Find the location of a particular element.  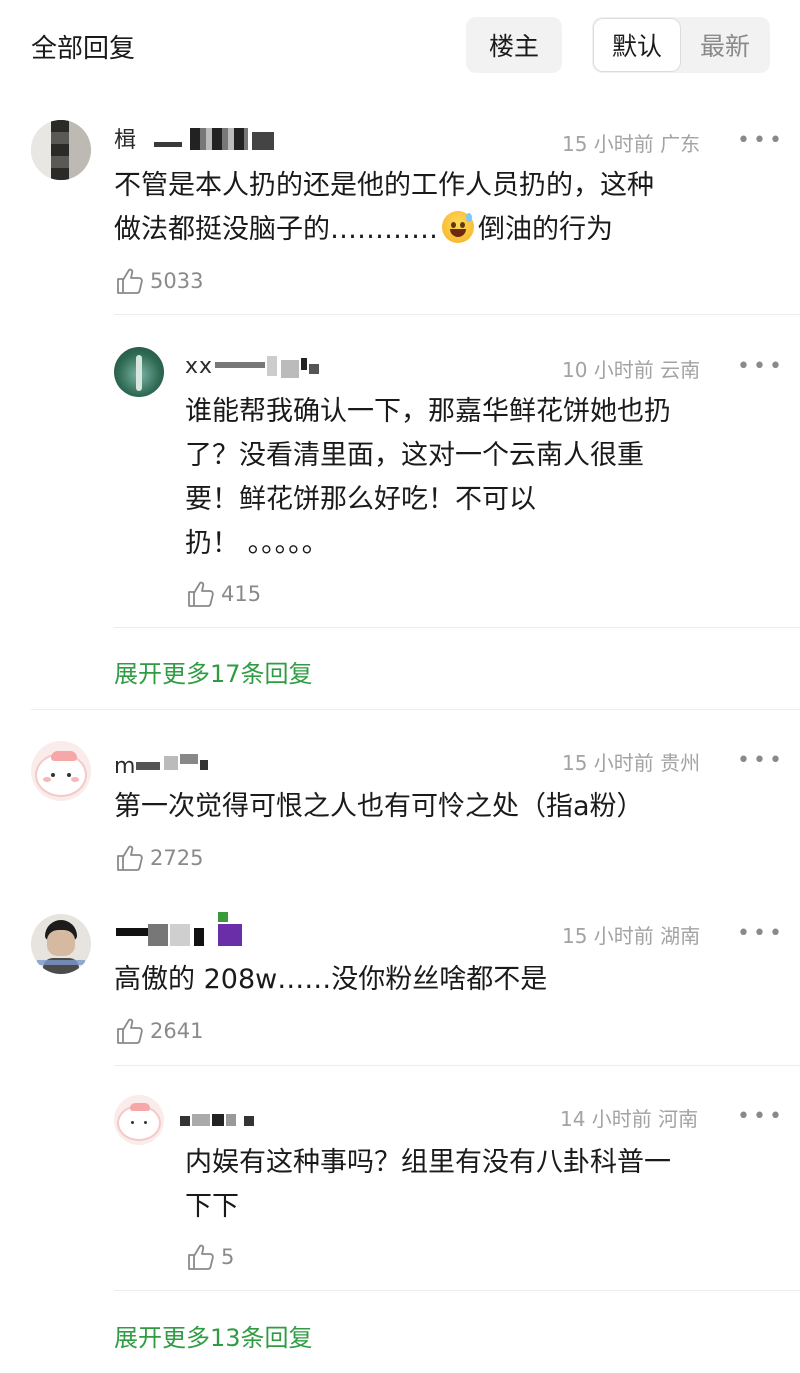

username: 楫 is located at coordinates (194, 140).